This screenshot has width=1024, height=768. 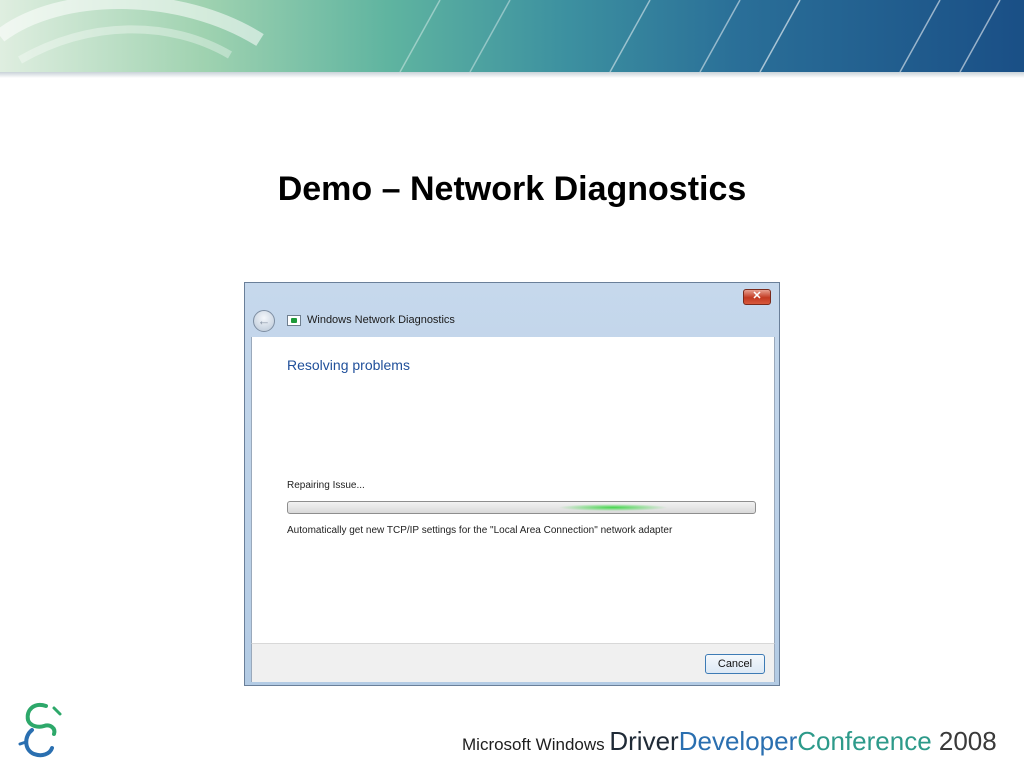 What do you see at coordinates (40, 730) in the screenshot?
I see `ddc-logo-icon` at bounding box center [40, 730].